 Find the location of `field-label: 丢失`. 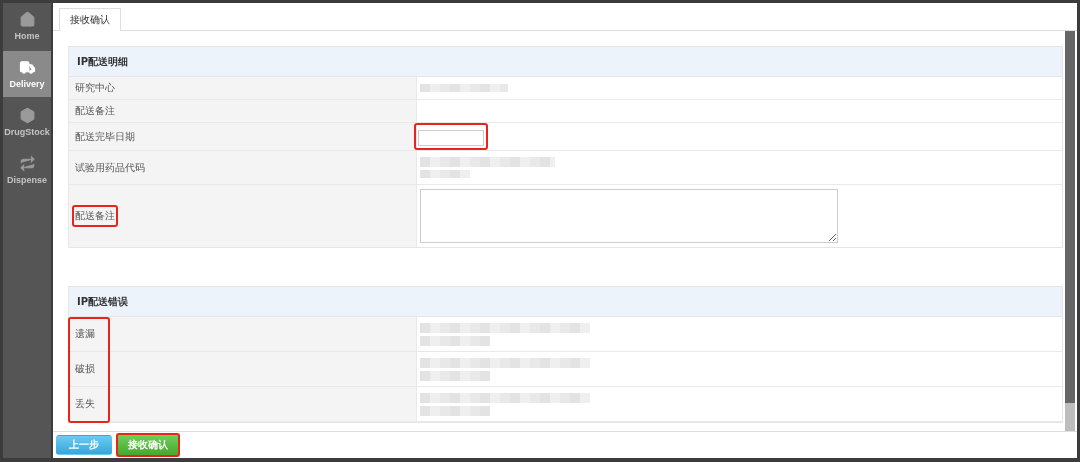

field-label: 丢失 is located at coordinates (85, 404).